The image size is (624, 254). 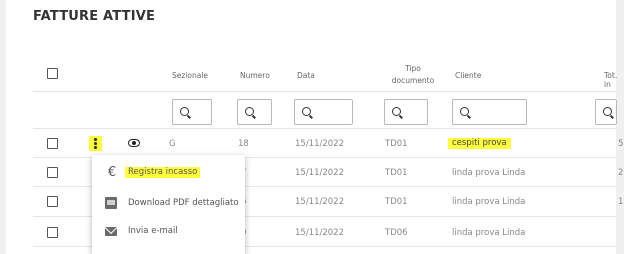 I want to click on menu-item-label: Invia e-mail, so click(x=153, y=231).